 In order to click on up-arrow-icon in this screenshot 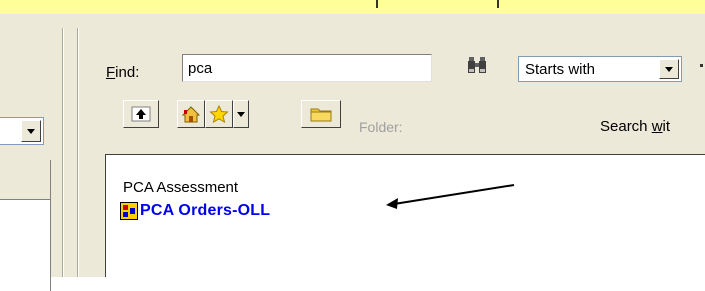, I will do `click(141, 114)`.